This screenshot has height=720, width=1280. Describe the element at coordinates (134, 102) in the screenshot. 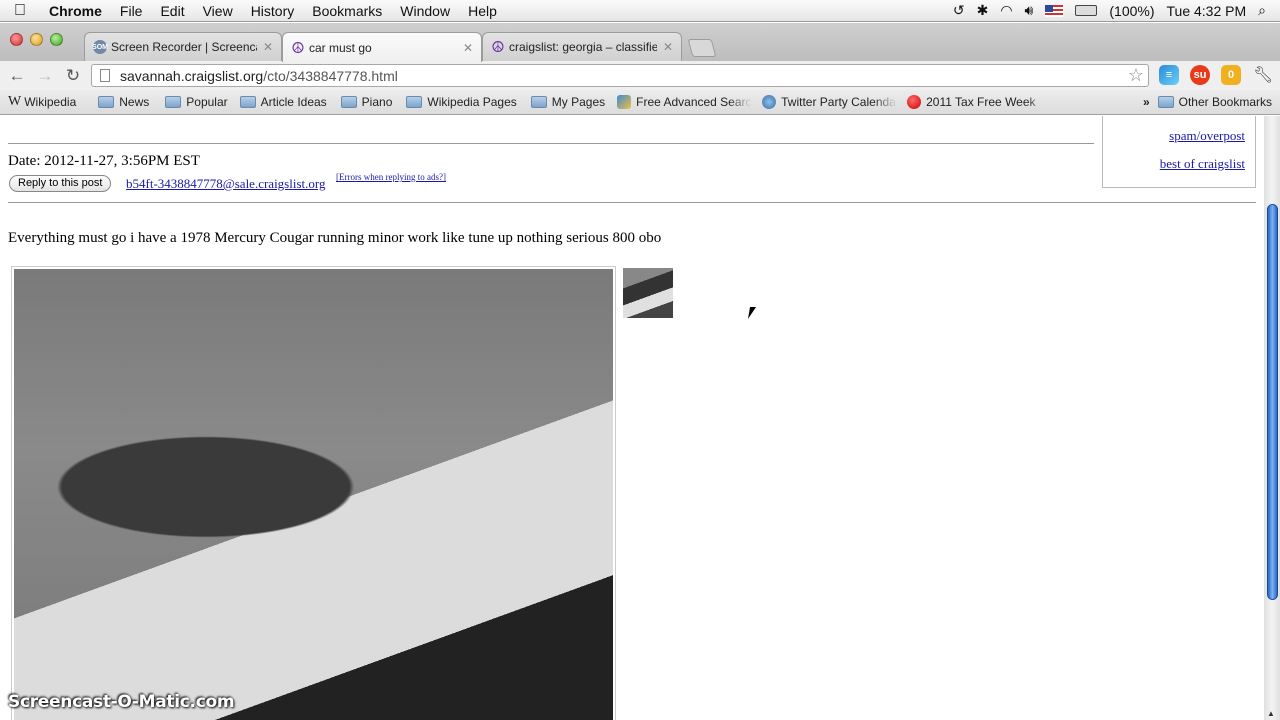

I see `bookmark-label: News` at that location.